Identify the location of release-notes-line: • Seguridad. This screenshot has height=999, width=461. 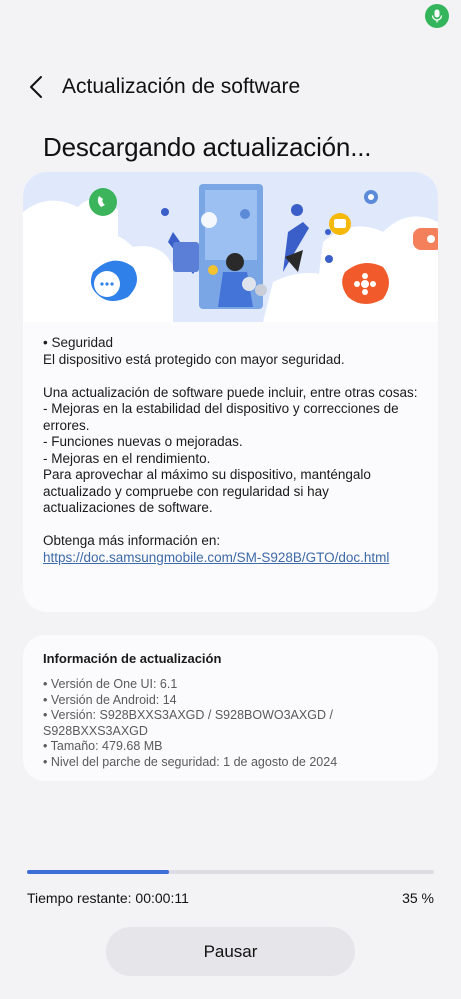
(78, 342).